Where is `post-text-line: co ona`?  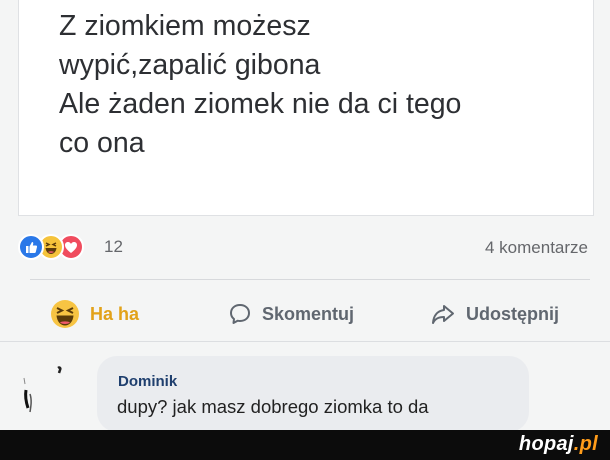 post-text-line: co ona is located at coordinates (102, 143).